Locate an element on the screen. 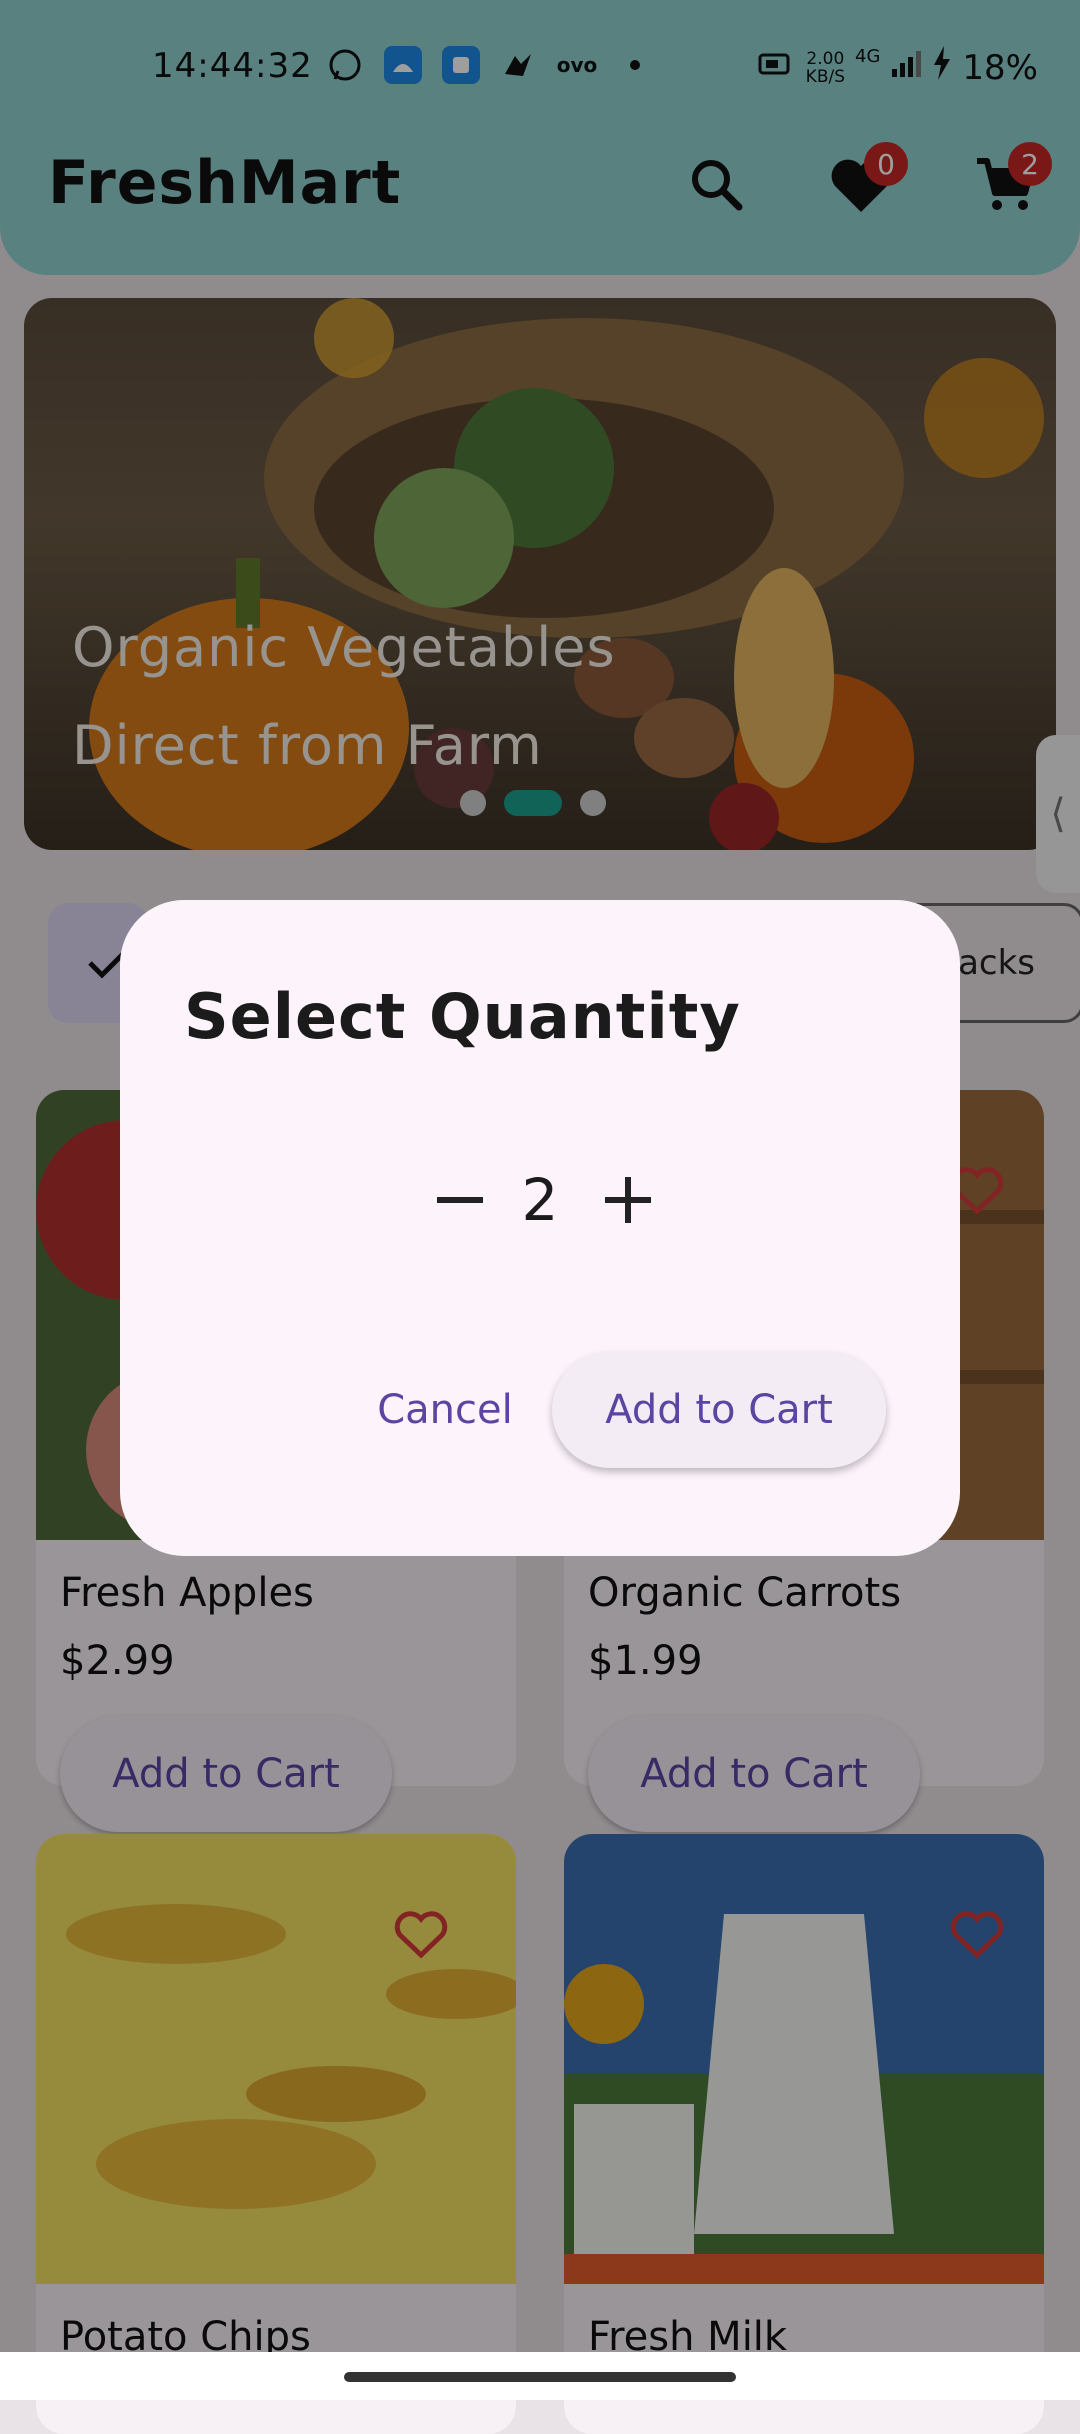 Image resolution: width=1080 pixels, height=2434 pixels. quantity-stepper: 2 is located at coordinates (540, 1200).